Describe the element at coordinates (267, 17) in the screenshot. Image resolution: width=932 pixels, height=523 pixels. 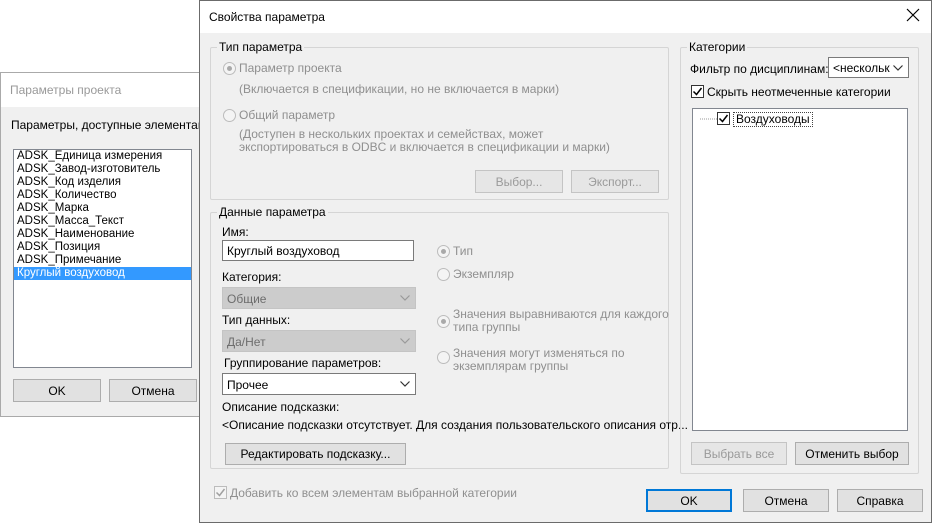
I see `dialog-title: Свойства параметра` at that location.